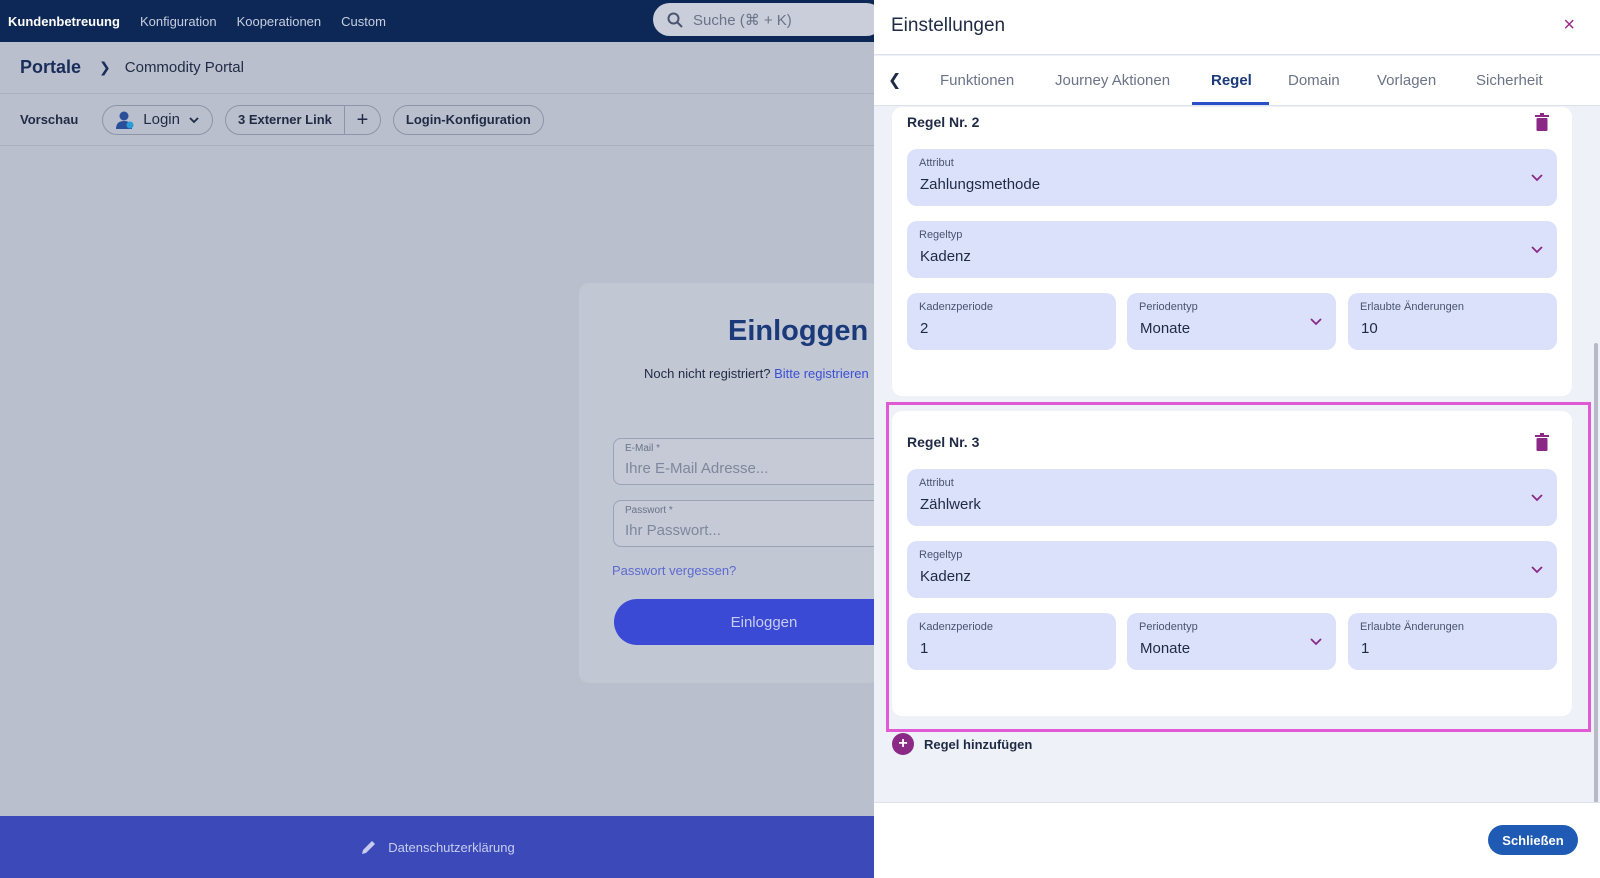 The width and height of the screenshot is (1600, 878). I want to click on privacy-link: Datenschutzerklärung, so click(451, 847).